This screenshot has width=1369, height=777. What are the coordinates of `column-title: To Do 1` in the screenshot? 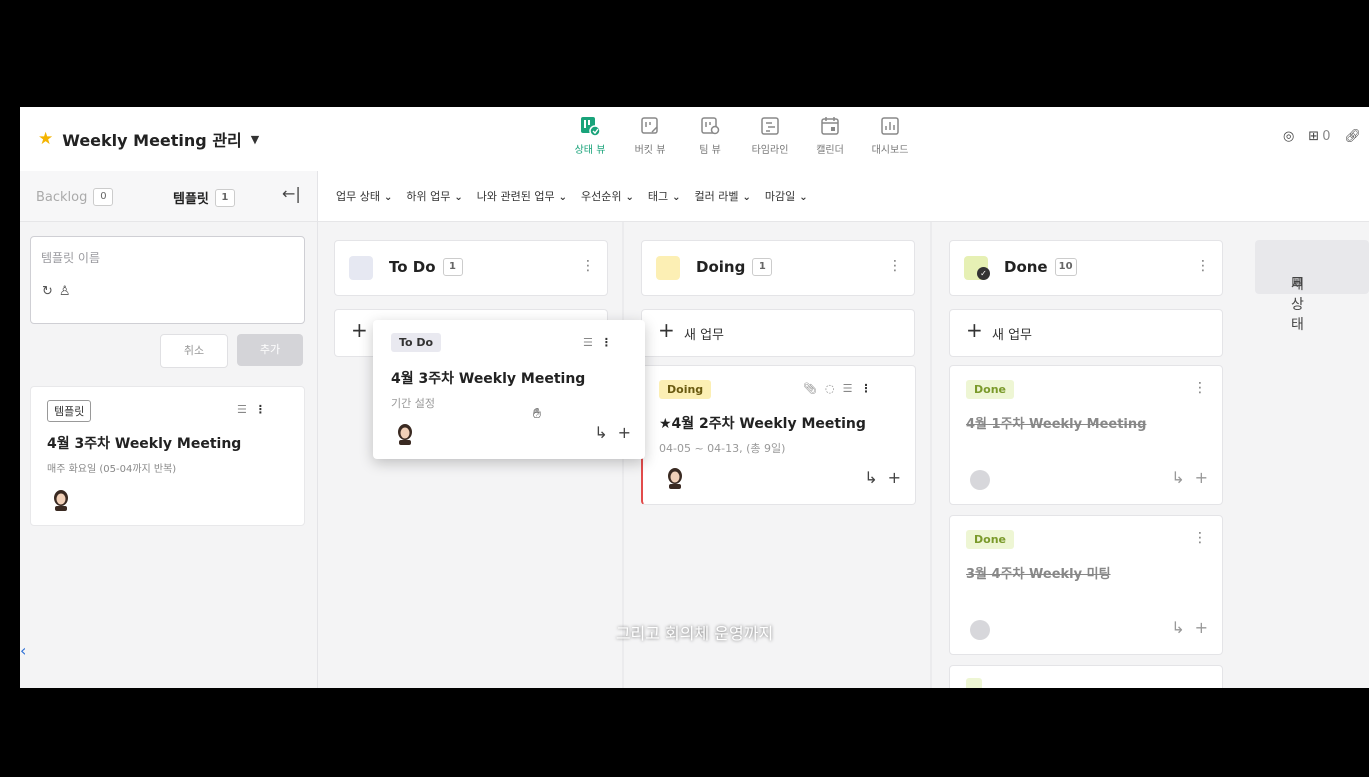 It's located at (426, 267).